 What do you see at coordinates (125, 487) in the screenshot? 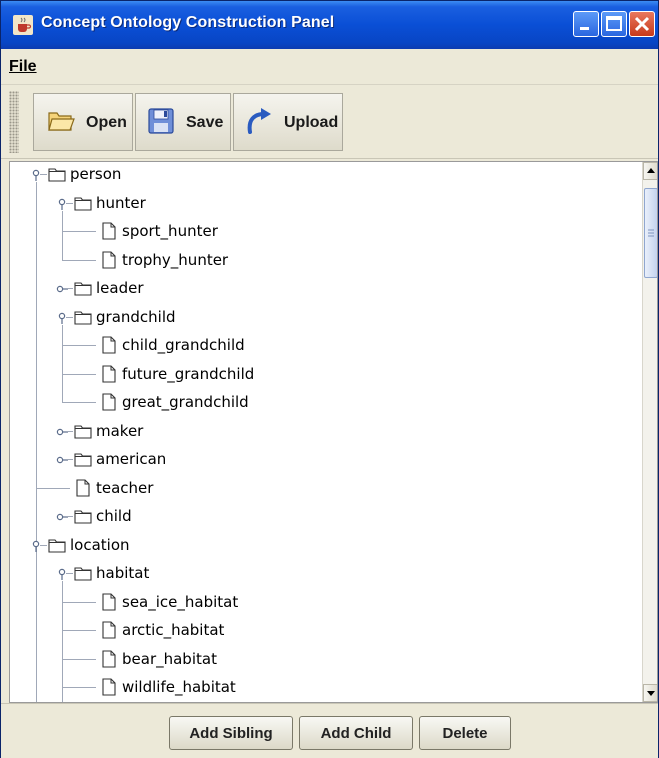
I see `tree-node-label: teacher` at bounding box center [125, 487].